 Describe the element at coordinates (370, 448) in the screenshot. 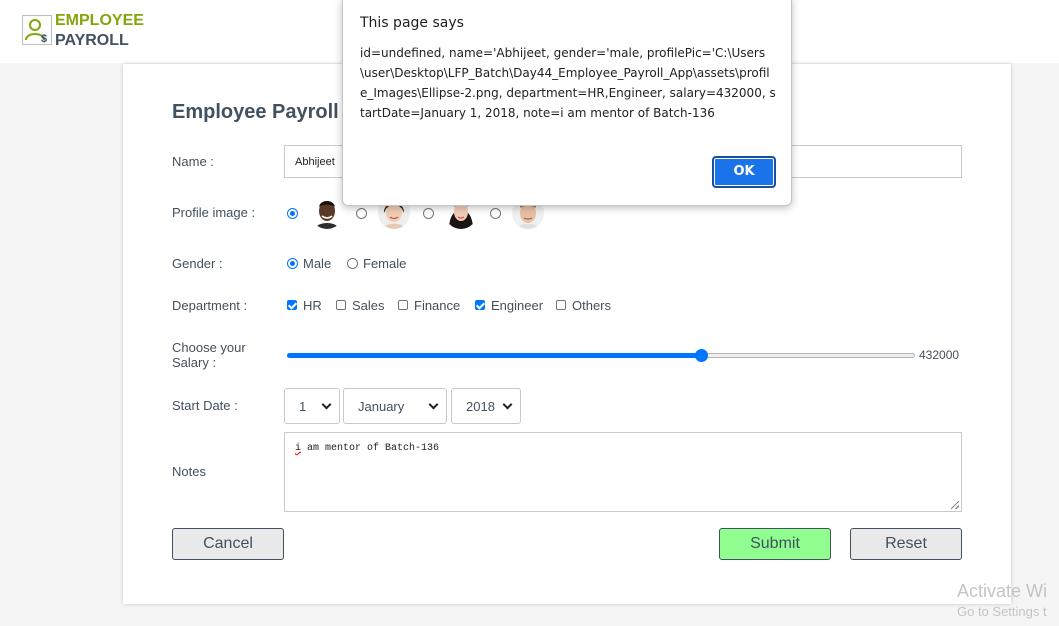

I see `notes-text: am mentor of Batch-136` at that location.